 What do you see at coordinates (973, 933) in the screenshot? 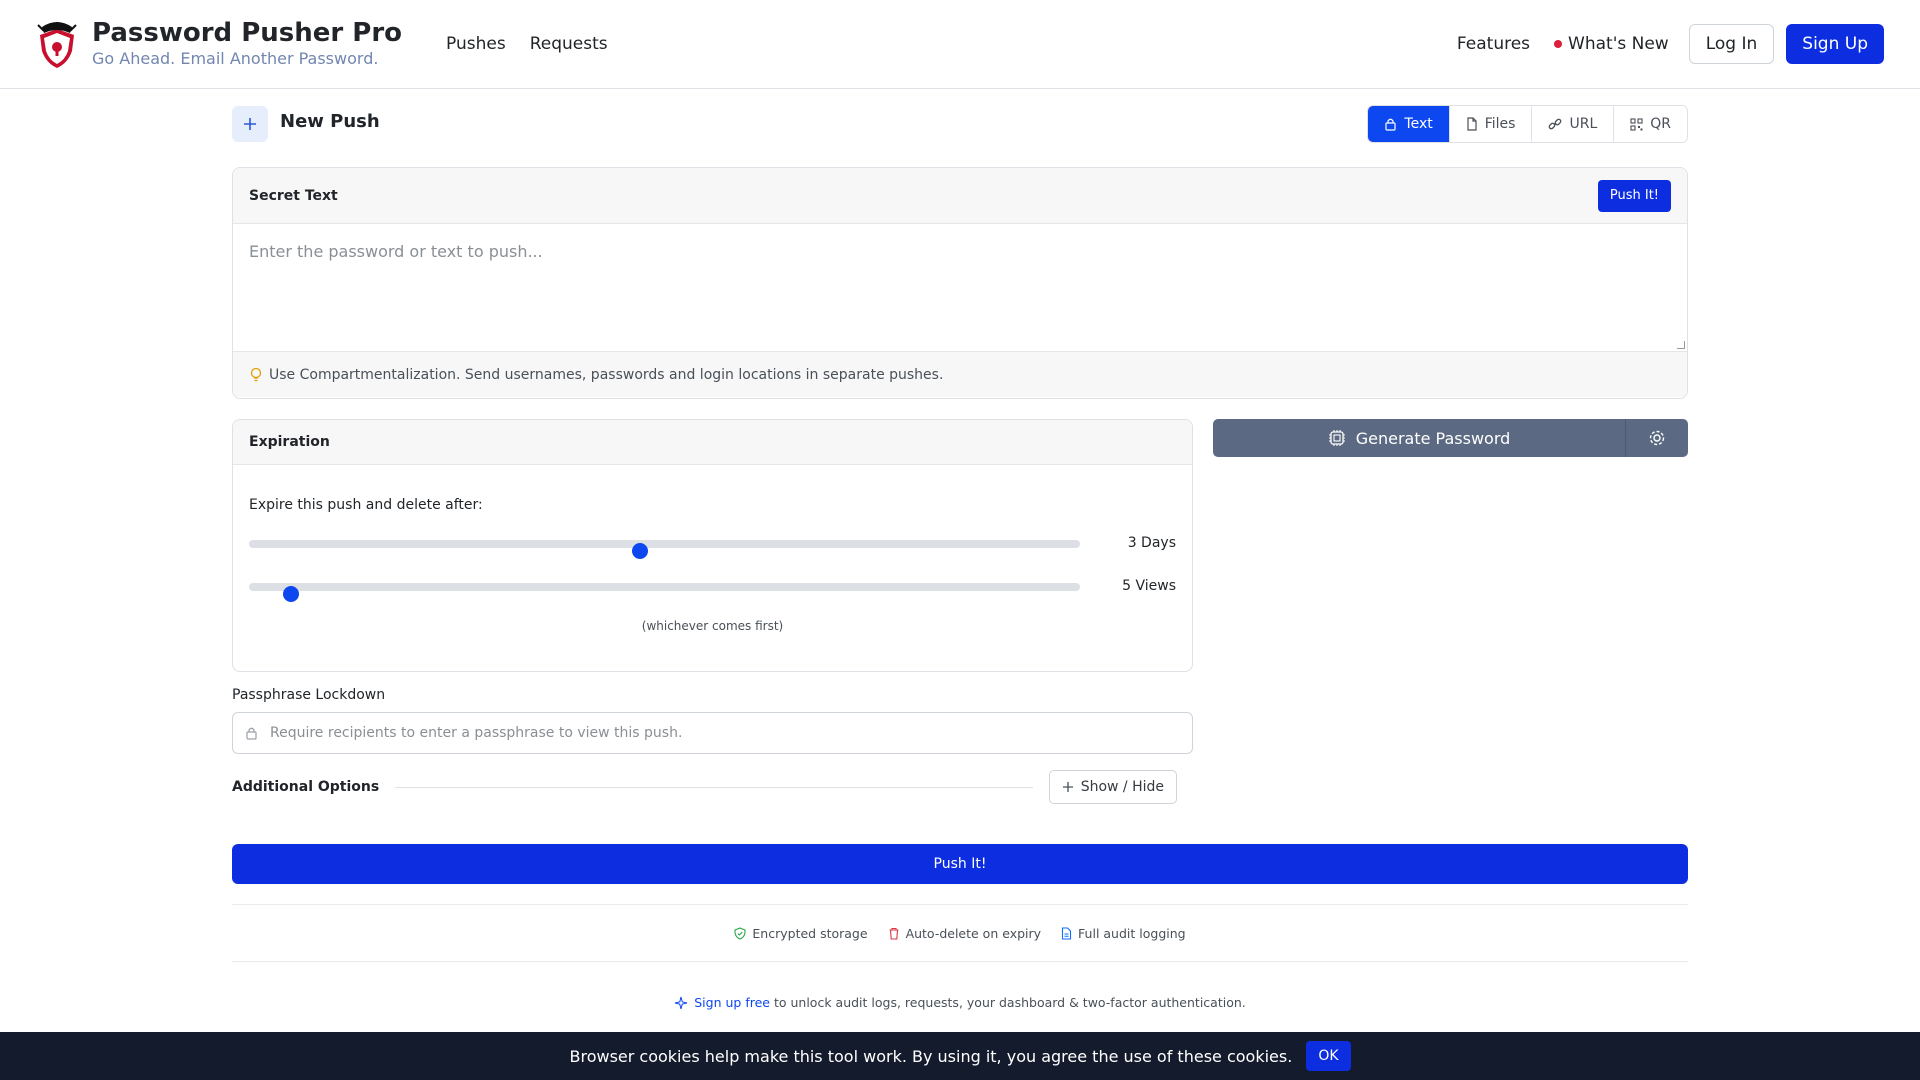
I see `feature-auto-delete-label: Auto-delete on expiry` at bounding box center [973, 933].